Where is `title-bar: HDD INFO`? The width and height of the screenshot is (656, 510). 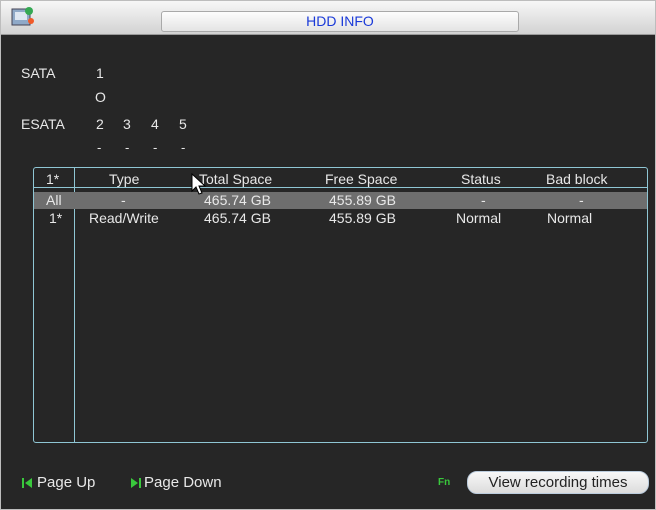 title-bar: HDD INFO is located at coordinates (328, 18).